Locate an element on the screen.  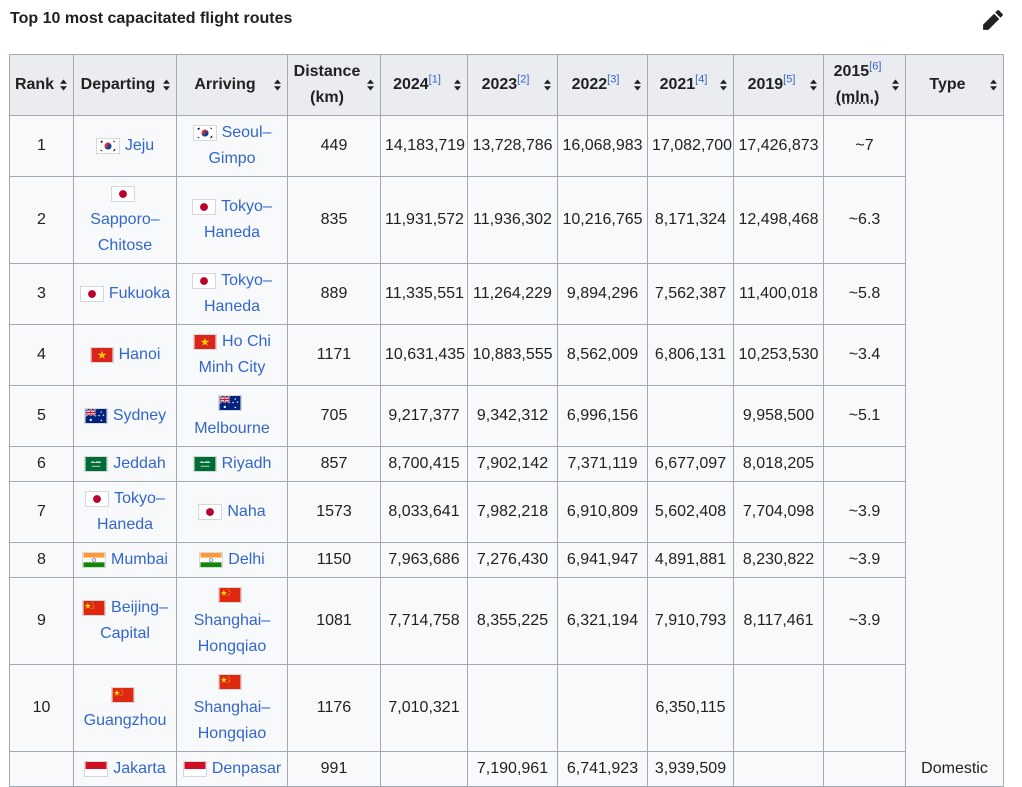
passengers-2024-cell: 9,217,377 is located at coordinates (424, 416).